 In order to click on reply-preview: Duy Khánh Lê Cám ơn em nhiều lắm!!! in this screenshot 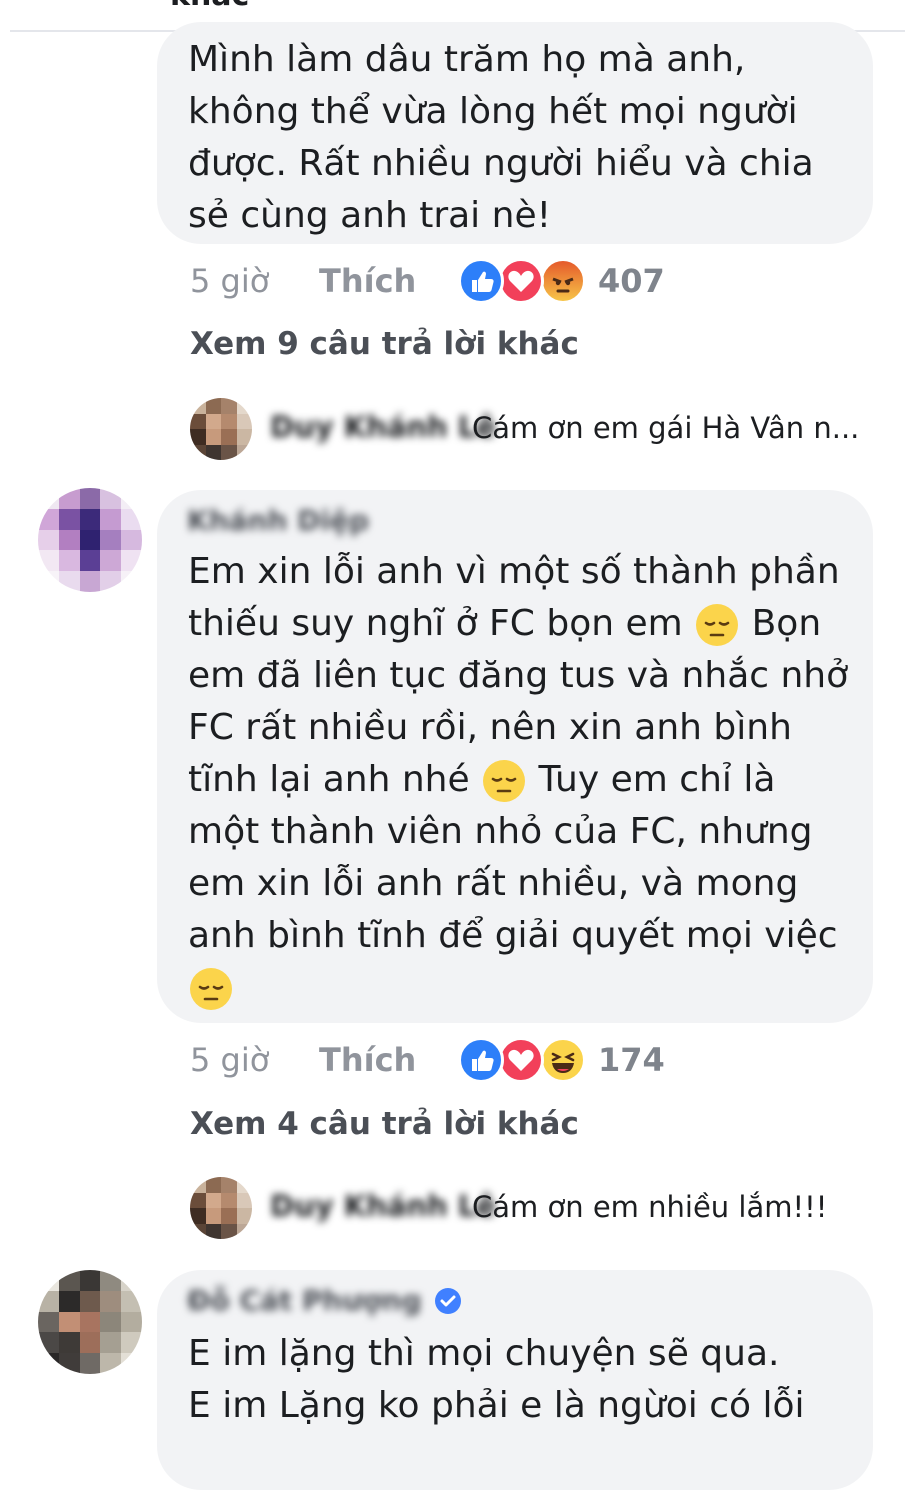, I will do `click(535, 1208)`.